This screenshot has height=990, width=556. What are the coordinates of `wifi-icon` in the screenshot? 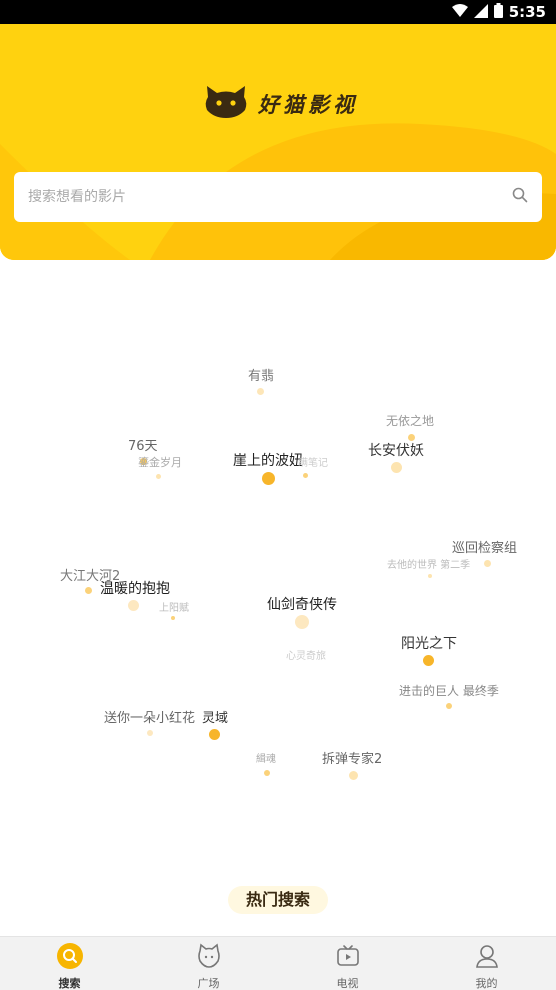 It's located at (459, 12).